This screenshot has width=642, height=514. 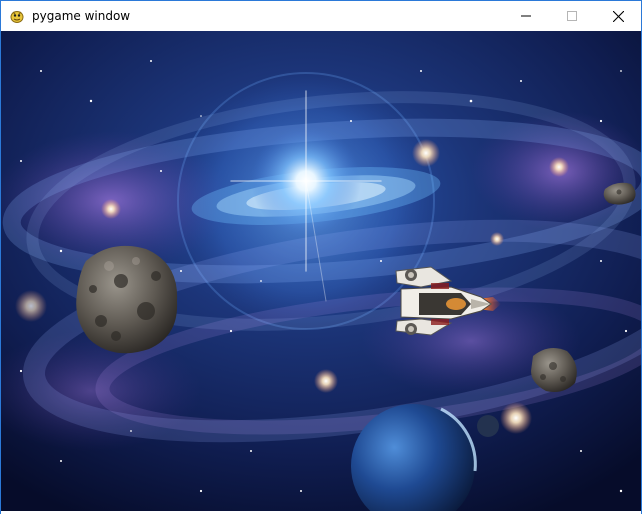 What do you see at coordinates (554, 369) in the screenshot?
I see `small-asteroid` at bounding box center [554, 369].